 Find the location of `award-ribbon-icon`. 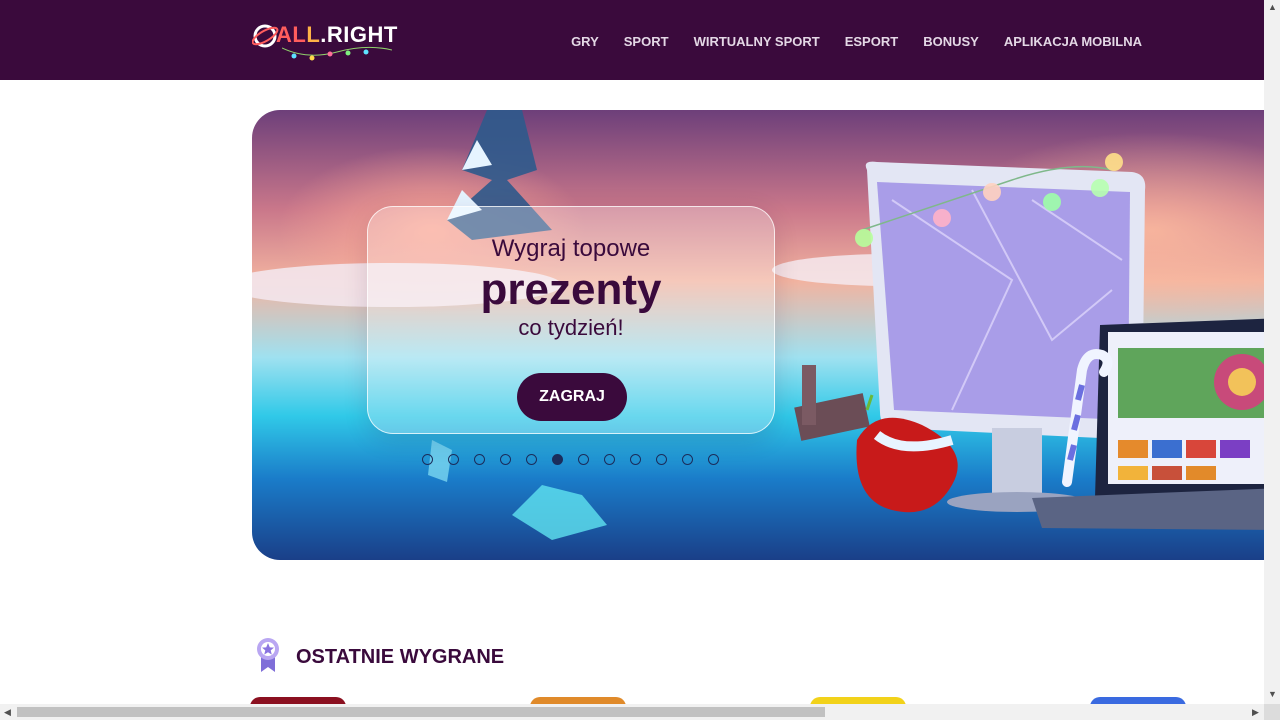

award-ribbon-icon is located at coordinates (268, 655).